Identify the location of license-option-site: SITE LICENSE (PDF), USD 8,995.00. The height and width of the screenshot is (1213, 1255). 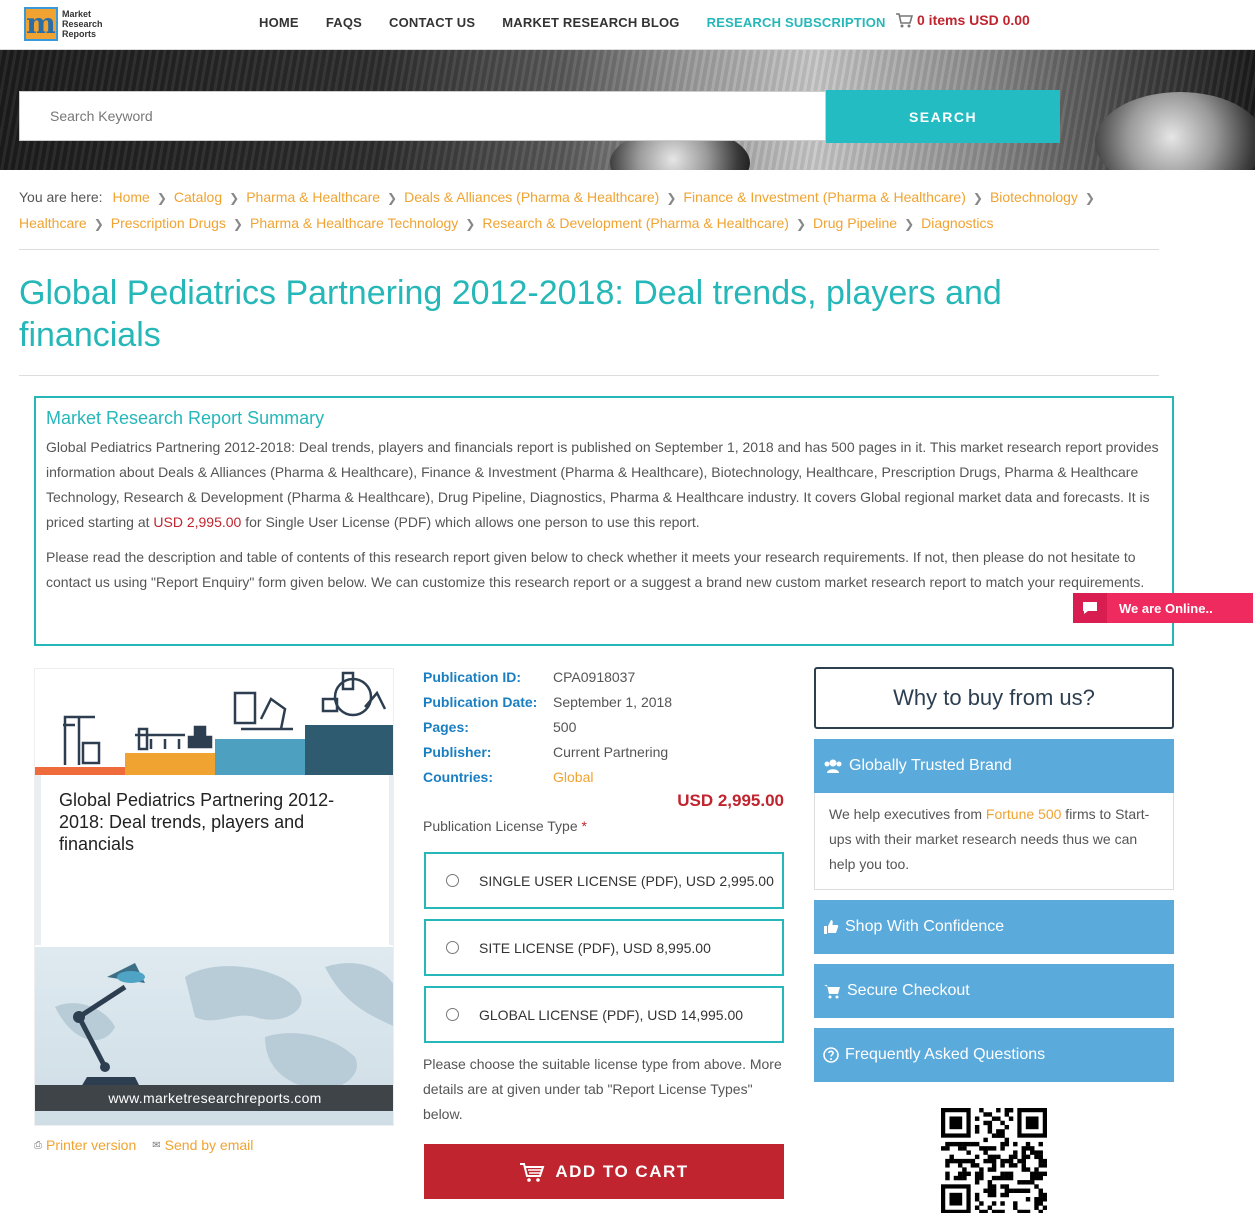
(604, 947).